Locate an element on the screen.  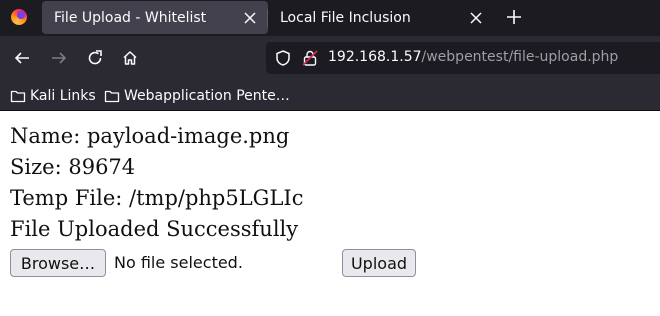
forward-button is located at coordinates (59, 58).